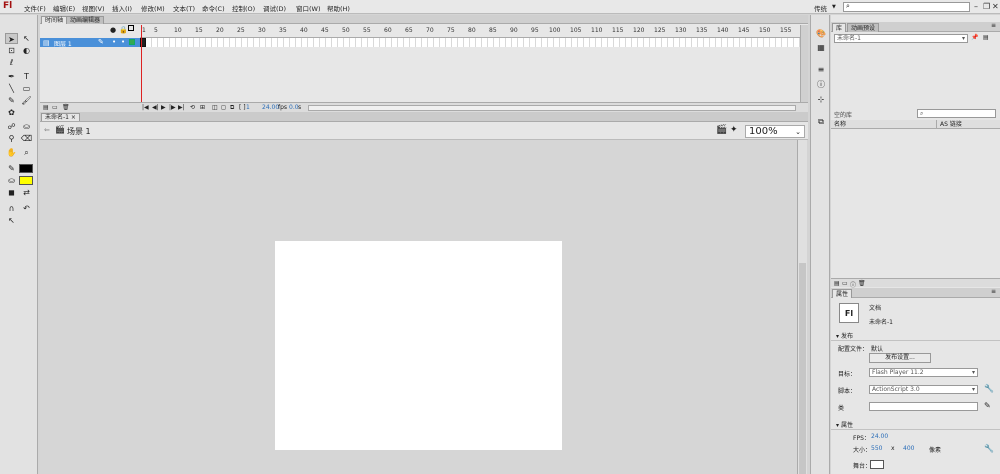 The height and width of the screenshot is (474, 1000). Describe the element at coordinates (113, 30) in the screenshot. I see `eye-icon: ●` at that location.